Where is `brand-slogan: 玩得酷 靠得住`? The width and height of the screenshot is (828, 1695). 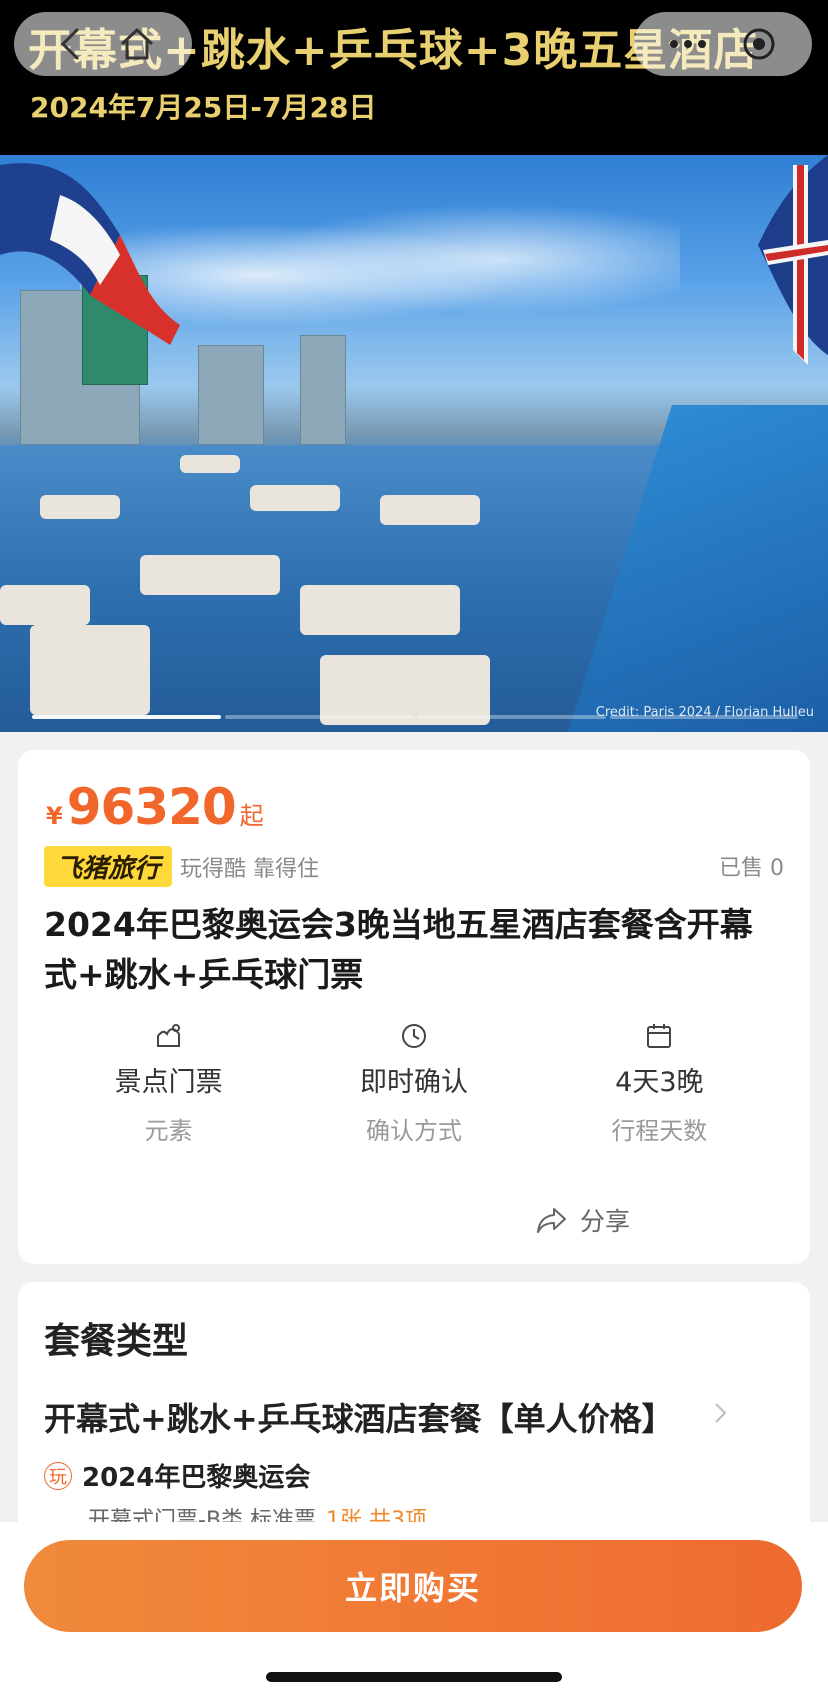 brand-slogan: 玩得酷 靠得住 is located at coordinates (250, 869).